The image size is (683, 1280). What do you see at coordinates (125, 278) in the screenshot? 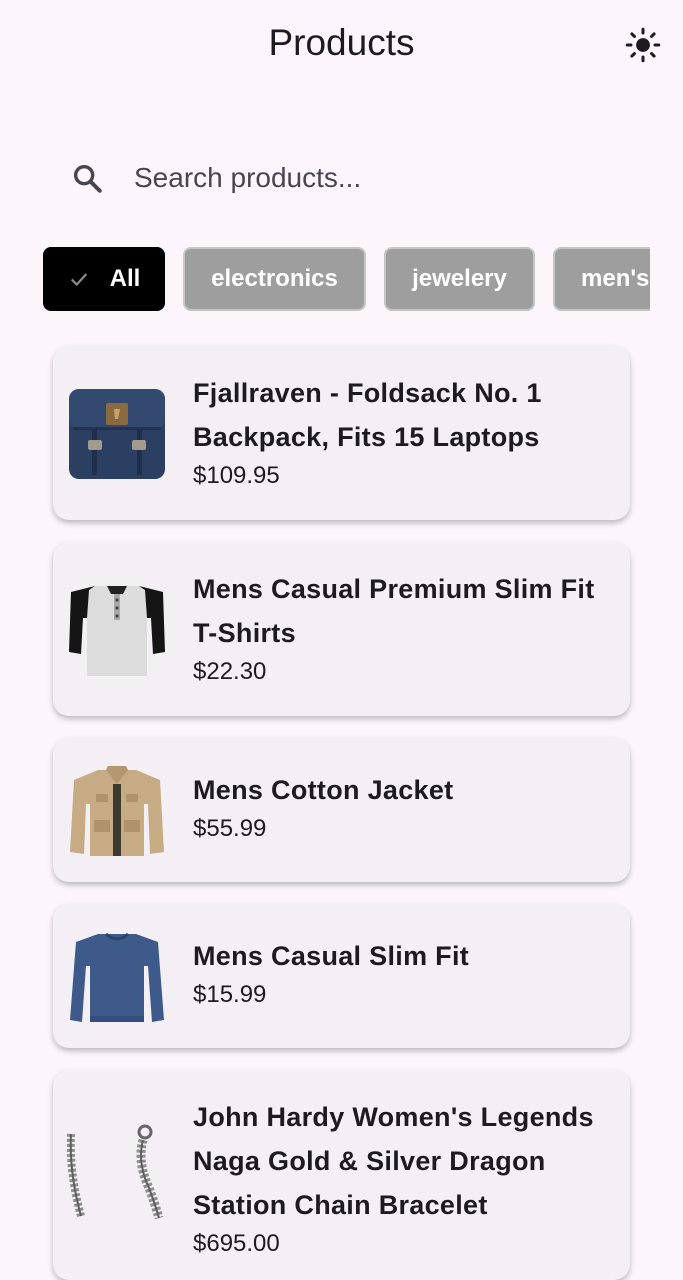
I see `filter-chip-label: All` at bounding box center [125, 278].